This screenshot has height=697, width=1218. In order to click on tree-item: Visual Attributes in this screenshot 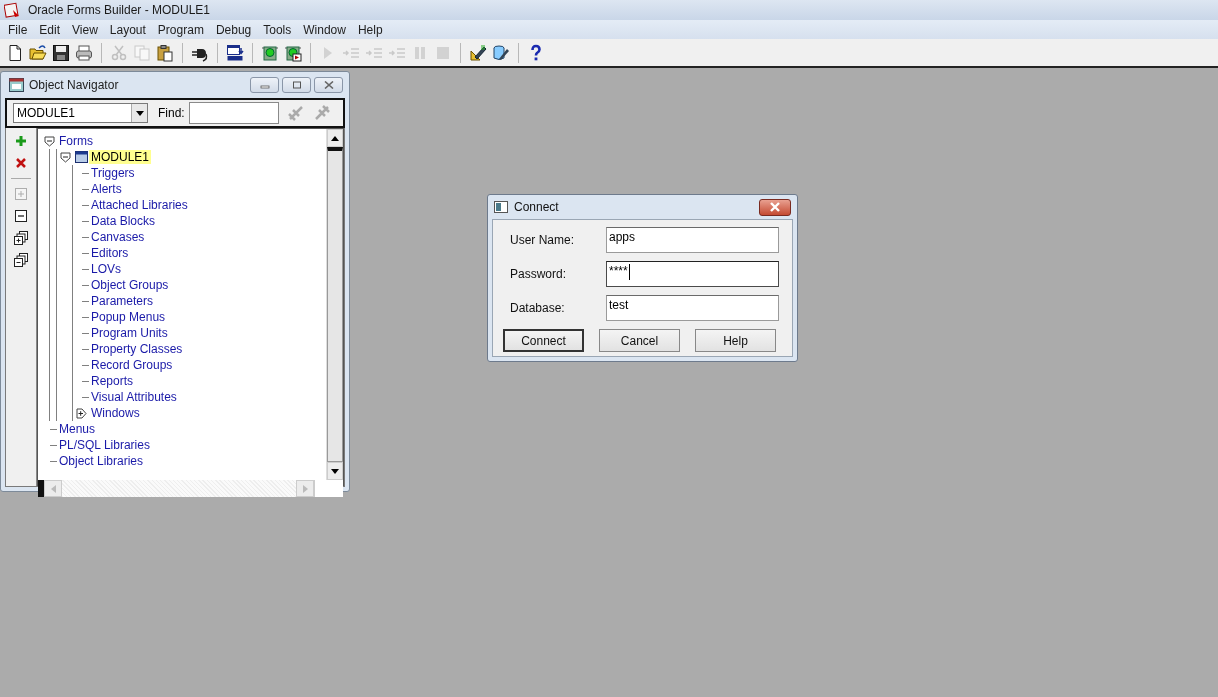, I will do `click(134, 397)`.